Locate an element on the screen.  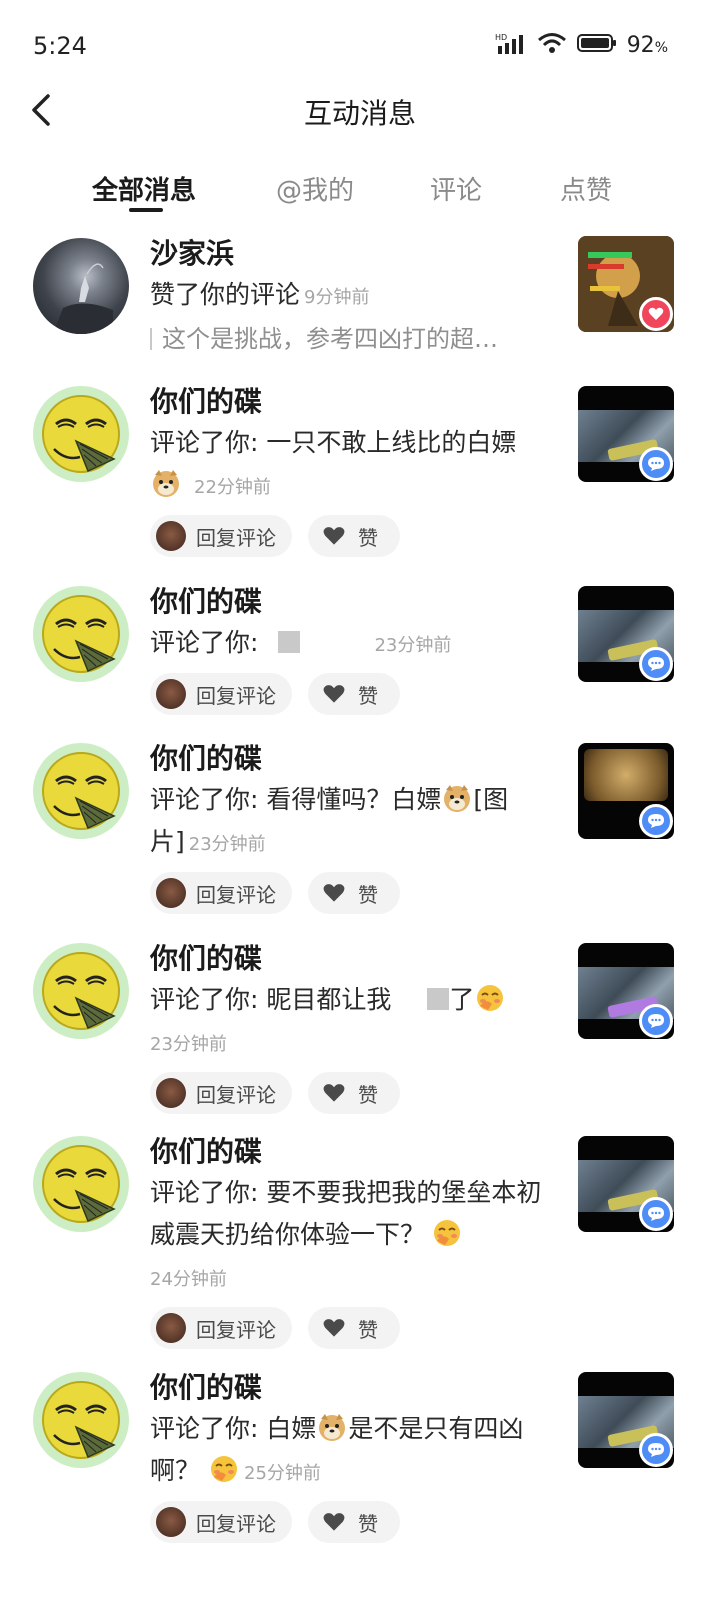
message-item: 你们的碟 评论了你: 23分钟前 回复评论 赞 is located at coordinates (360, 658).